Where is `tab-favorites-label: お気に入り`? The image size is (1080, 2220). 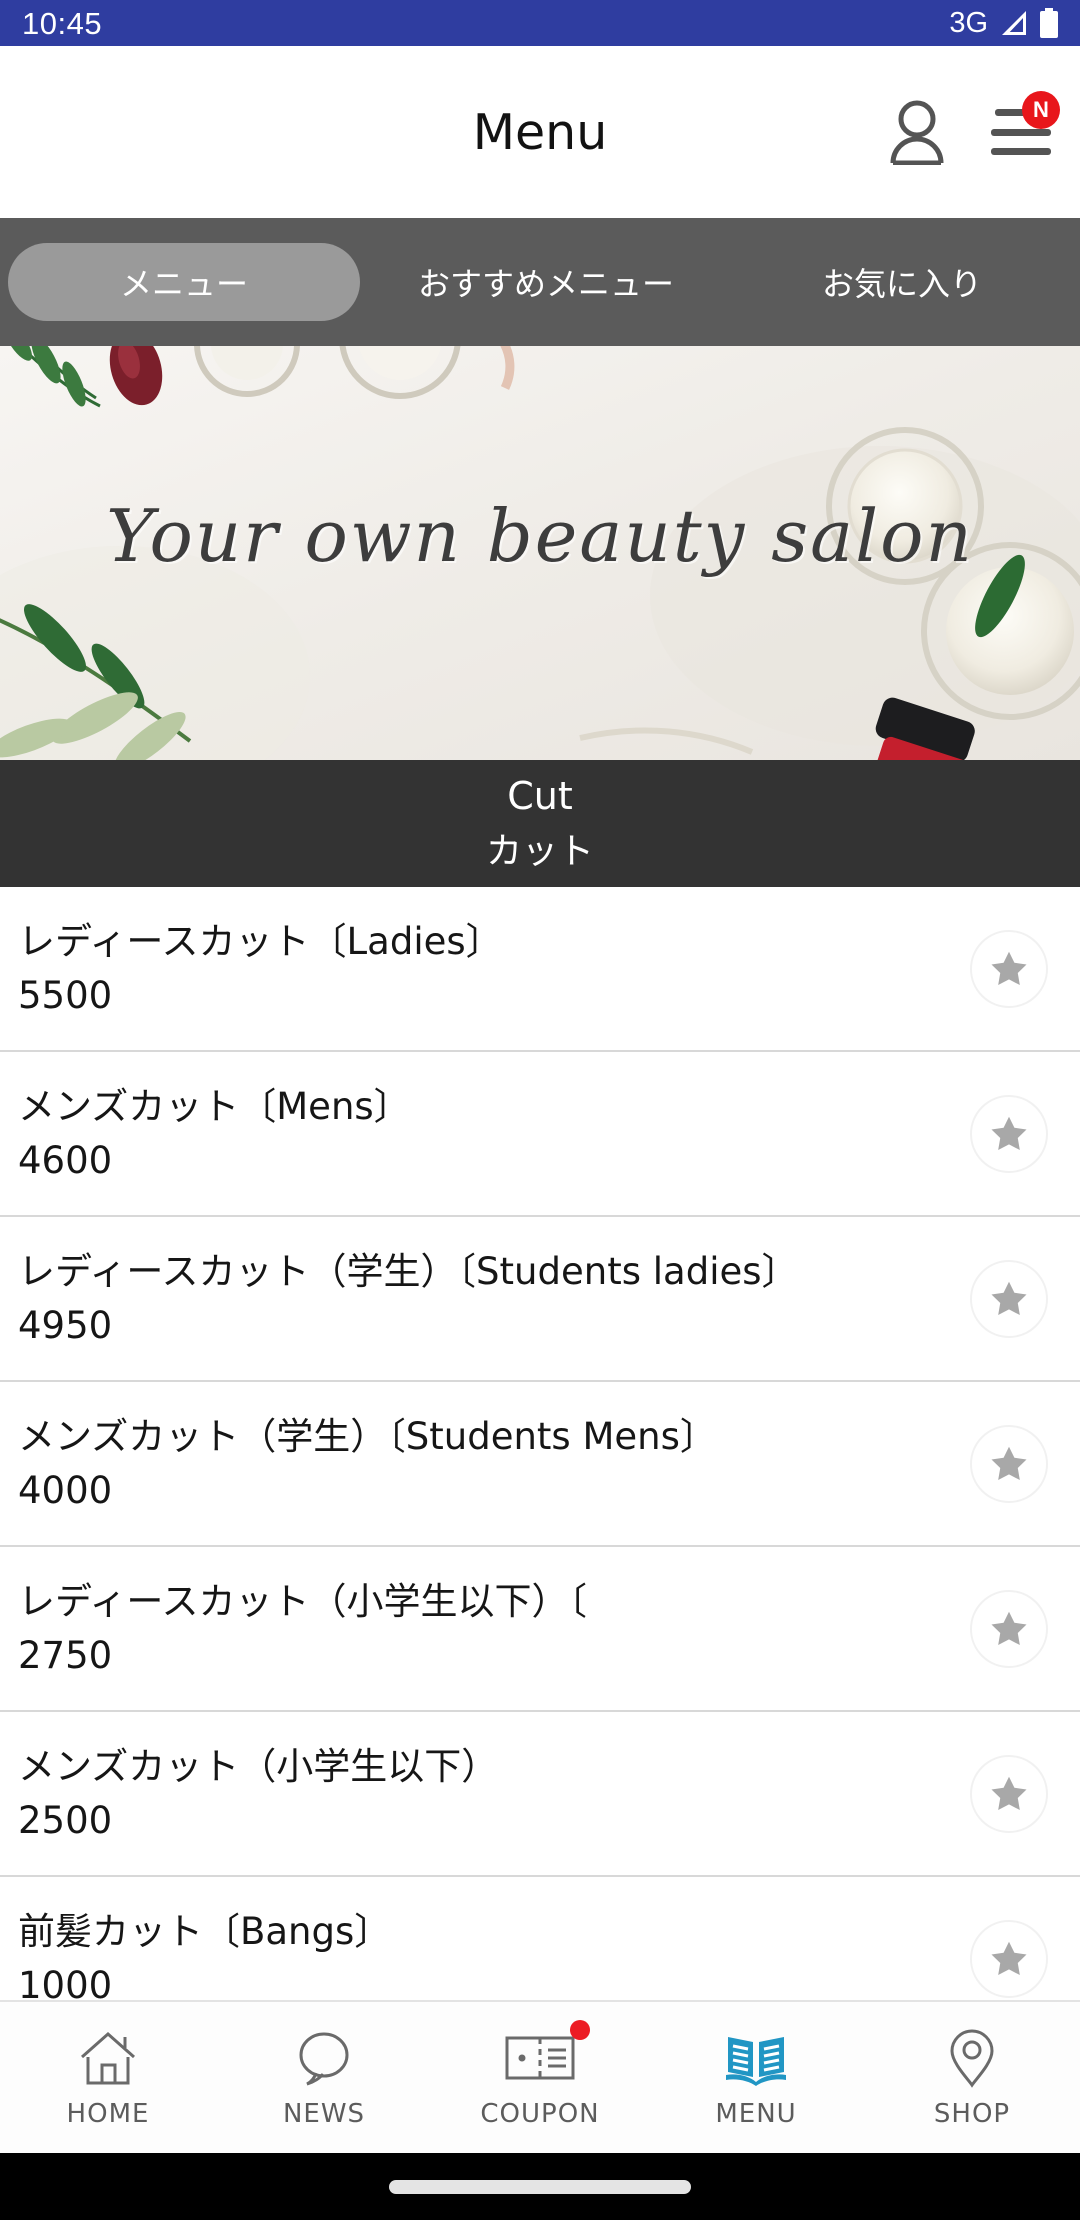 tab-favorites-label: お気に入り is located at coordinates (901, 284).